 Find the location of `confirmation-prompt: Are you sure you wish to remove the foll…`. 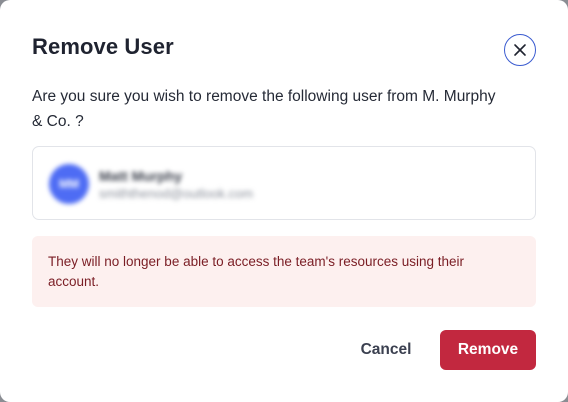

confirmation-prompt: Are you sure you wish to remove the foll… is located at coordinates (264, 109).